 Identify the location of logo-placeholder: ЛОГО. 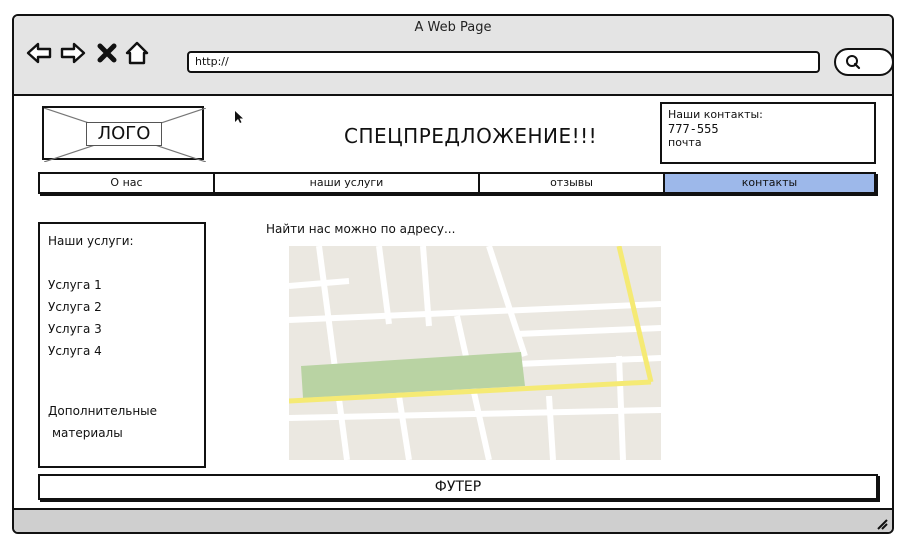
(124, 134).